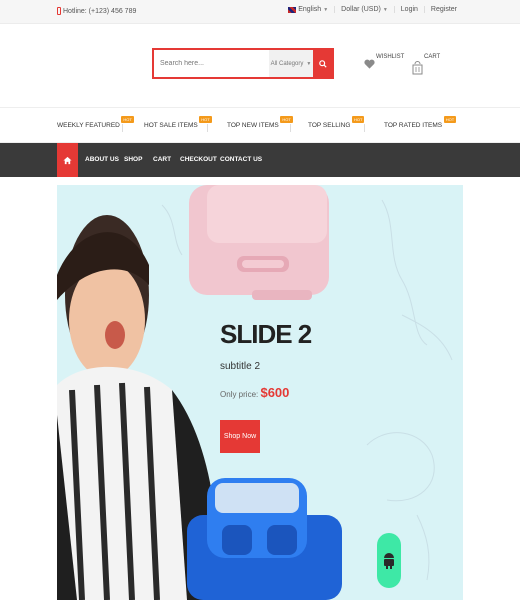  What do you see at coordinates (275, 392) in the screenshot?
I see `slide-price: $600` at bounding box center [275, 392].